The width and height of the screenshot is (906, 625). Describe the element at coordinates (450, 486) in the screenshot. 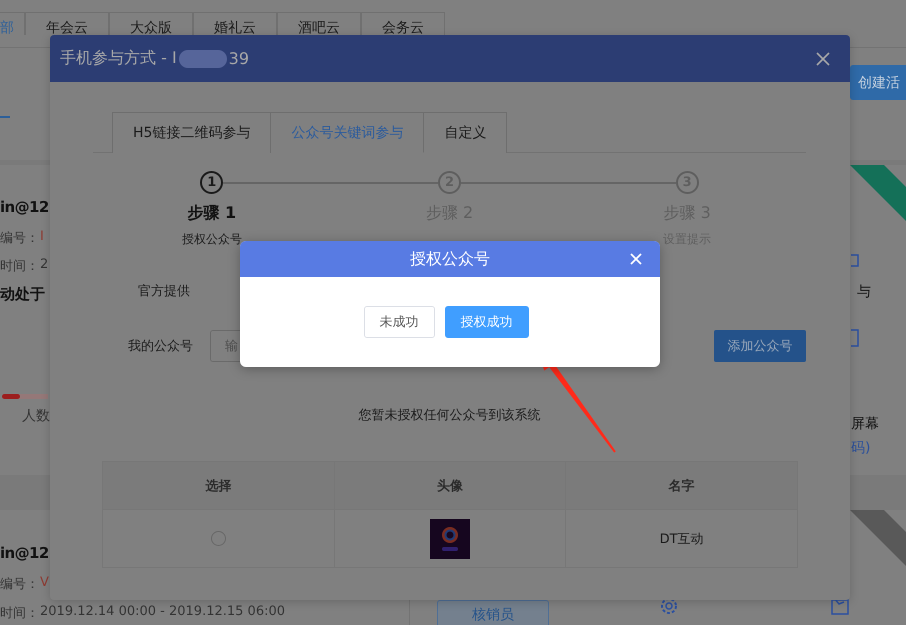

I see `column-header: 头像` at that location.